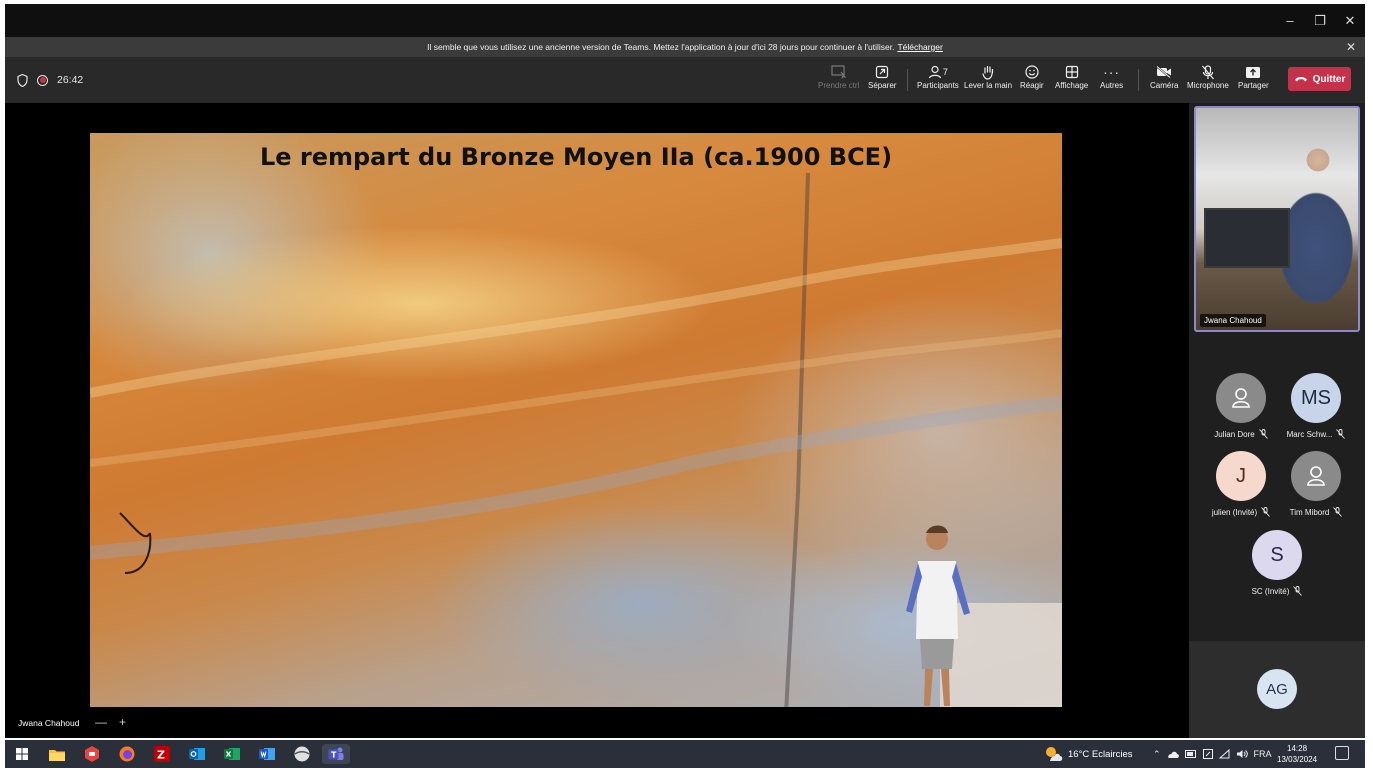 The image size is (1373, 768). Describe the element at coordinates (1072, 72) in the screenshot. I see `grid-icon` at that location.